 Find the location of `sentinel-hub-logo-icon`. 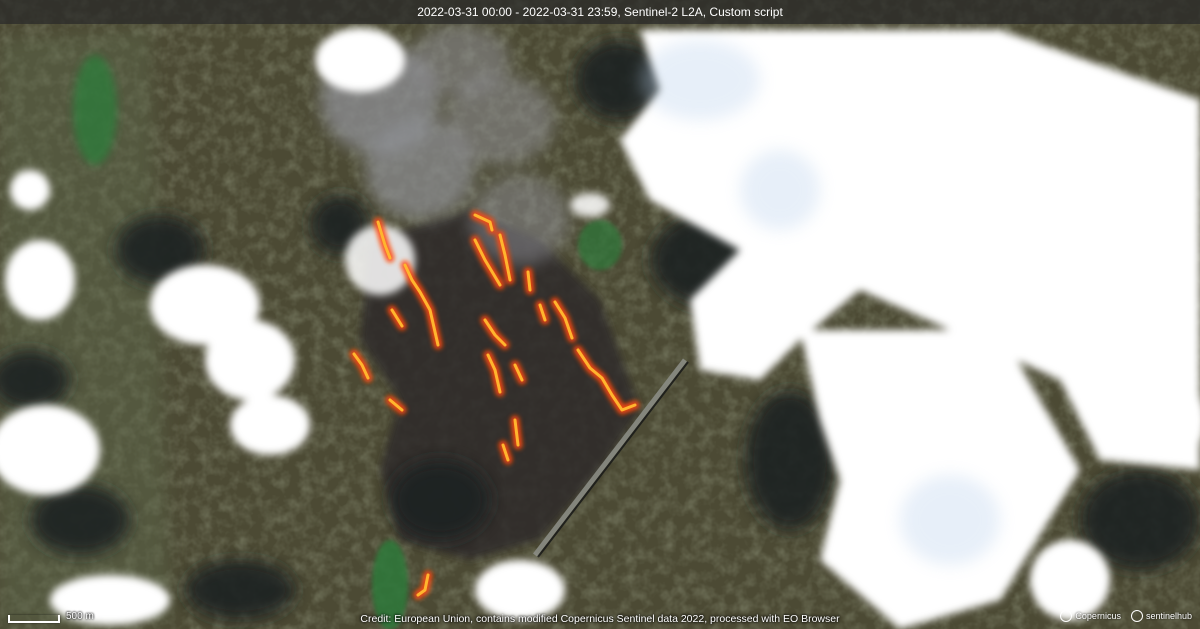

sentinel-hub-logo-icon is located at coordinates (1136, 616).